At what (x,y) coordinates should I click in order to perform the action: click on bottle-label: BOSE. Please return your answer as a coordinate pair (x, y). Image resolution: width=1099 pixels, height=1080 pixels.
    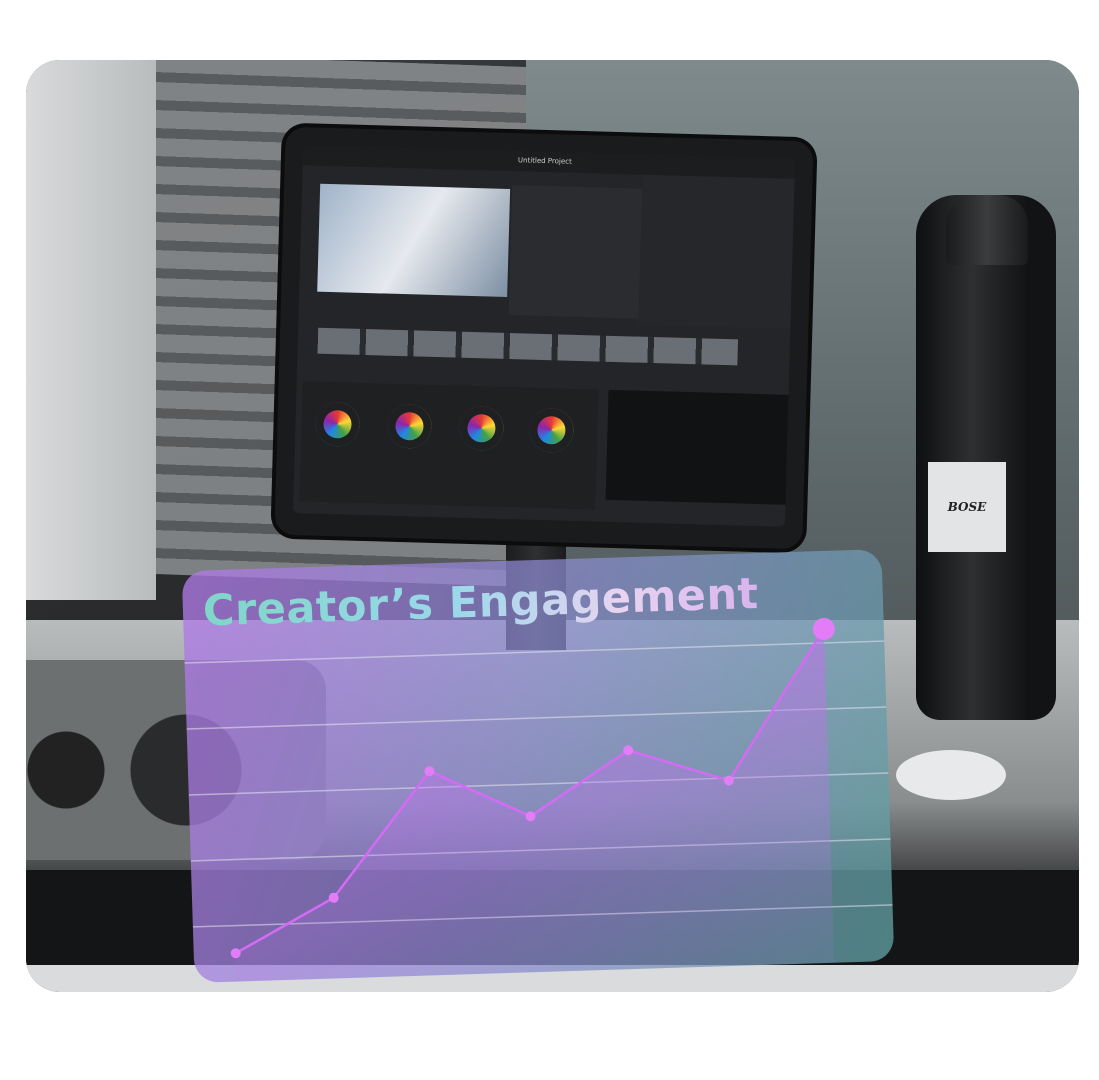
    Looking at the image, I should click on (967, 507).